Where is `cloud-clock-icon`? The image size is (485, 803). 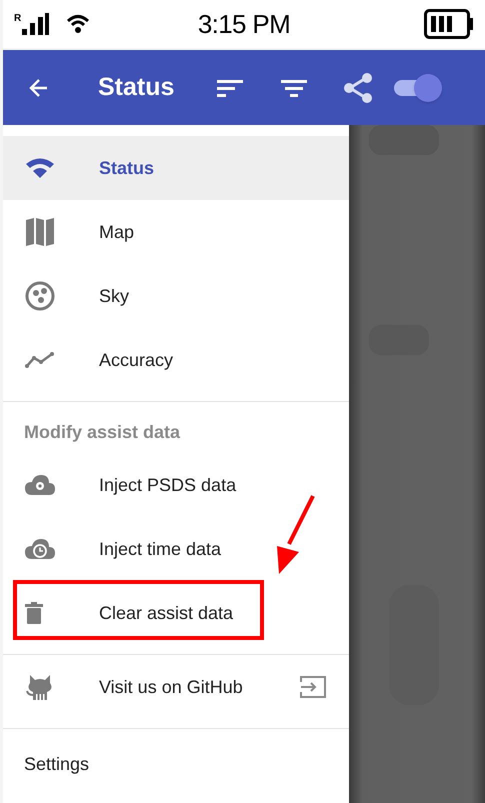
cloud-clock-icon is located at coordinates (40, 549).